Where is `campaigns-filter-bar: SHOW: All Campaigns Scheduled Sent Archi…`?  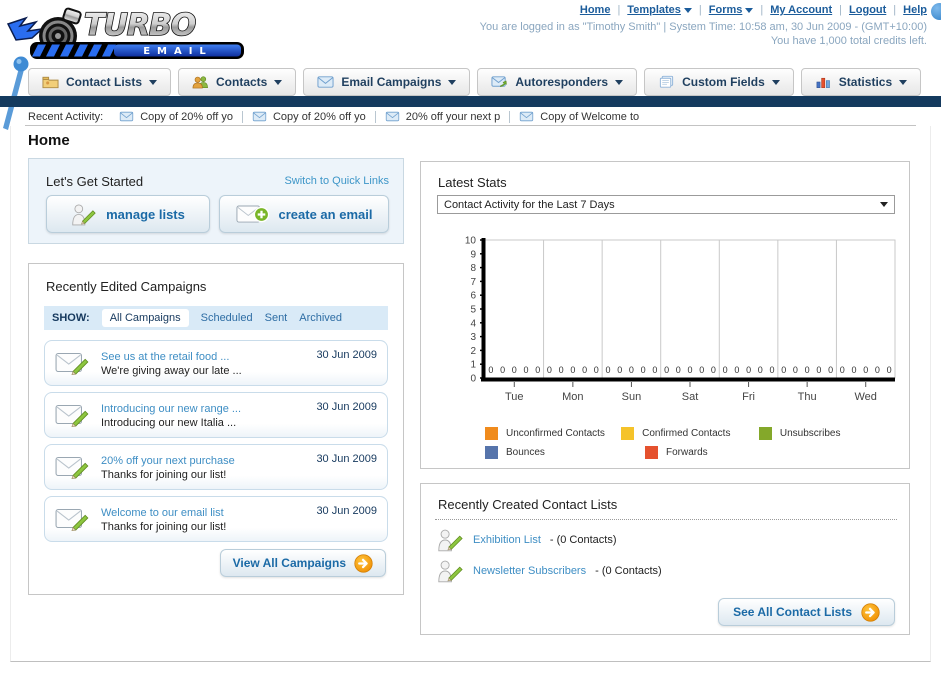 campaigns-filter-bar: SHOW: All Campaigns Scheduled Sent Archi… is located at coordinates (216, 318).